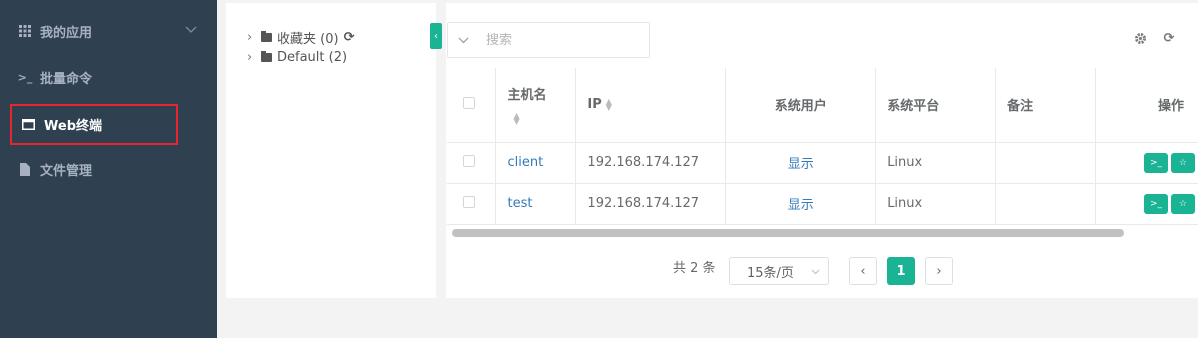 The width and height of the screenshot is (1198, 338). I want to click on header-label: 主机名, so click(527, 96).